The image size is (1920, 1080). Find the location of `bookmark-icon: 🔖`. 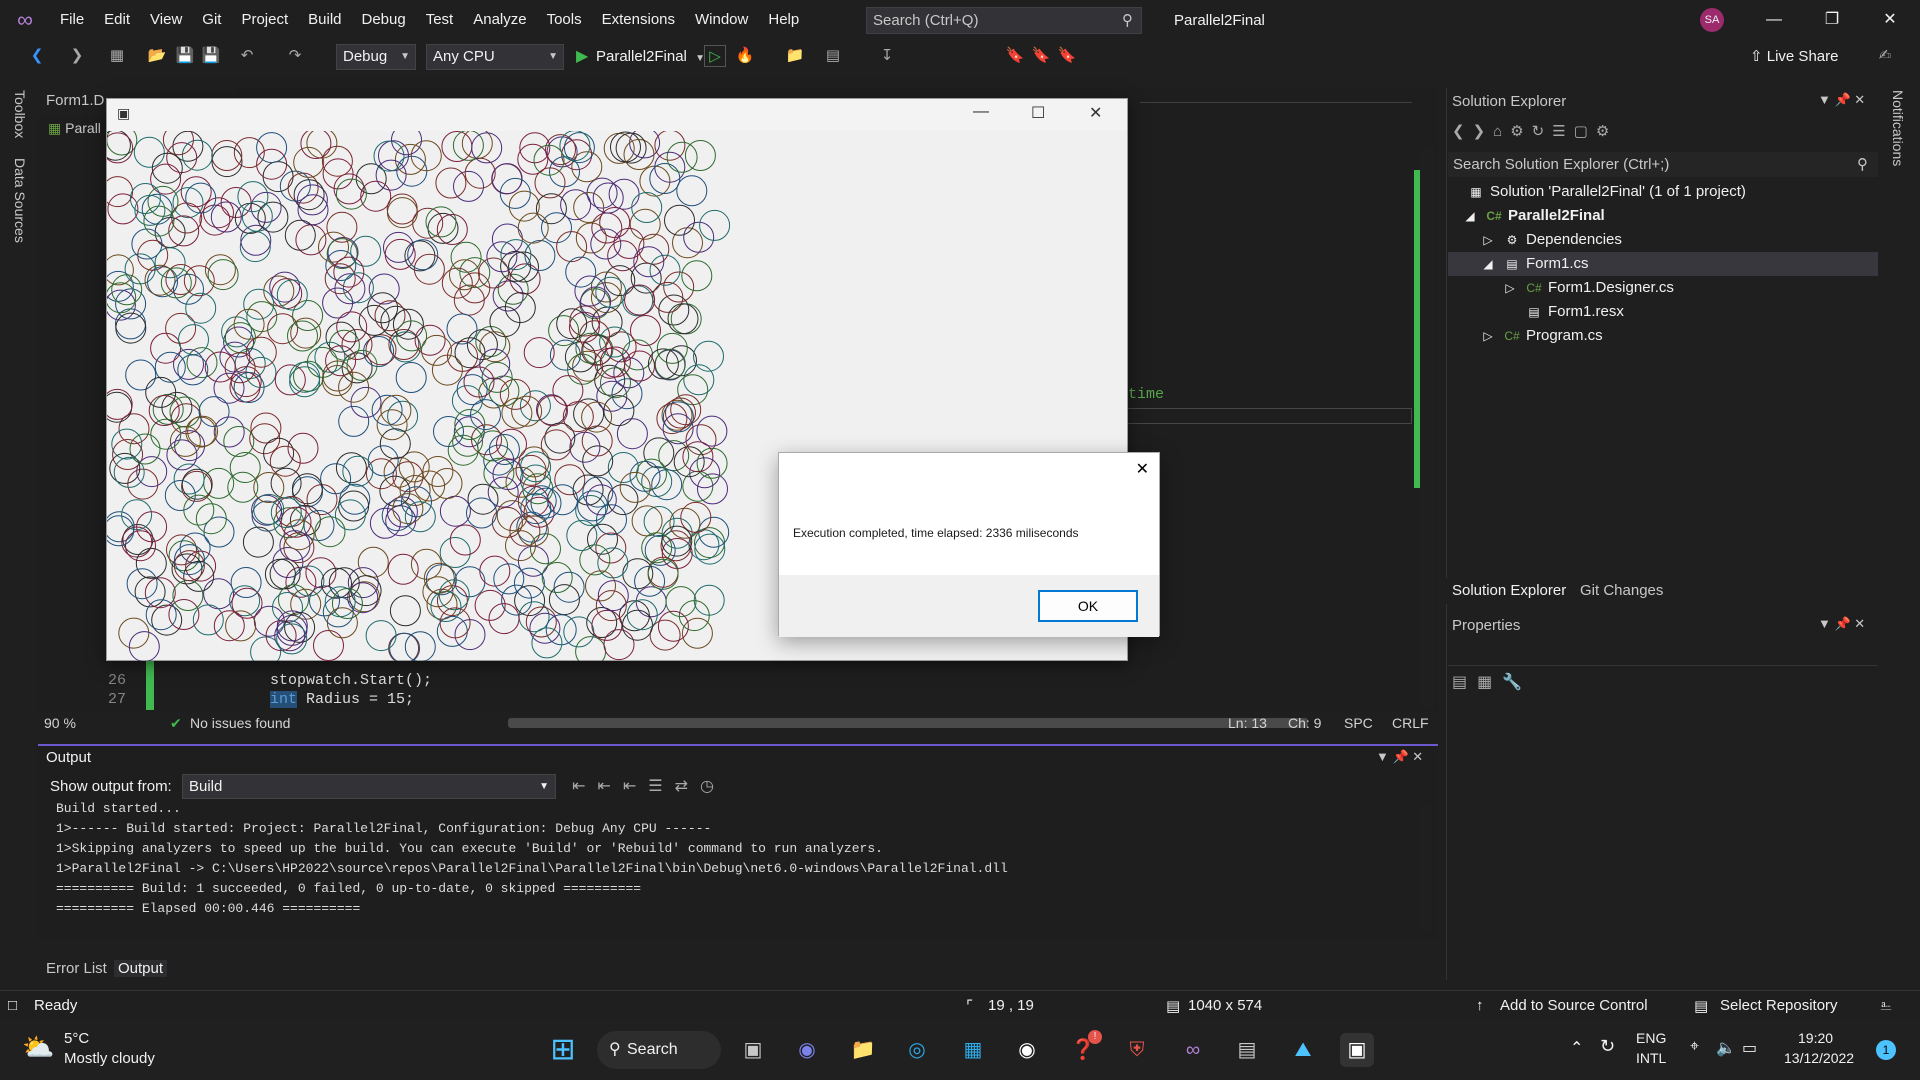

bookmark-icon: 🔖 is located at coordinates (1015, 56).